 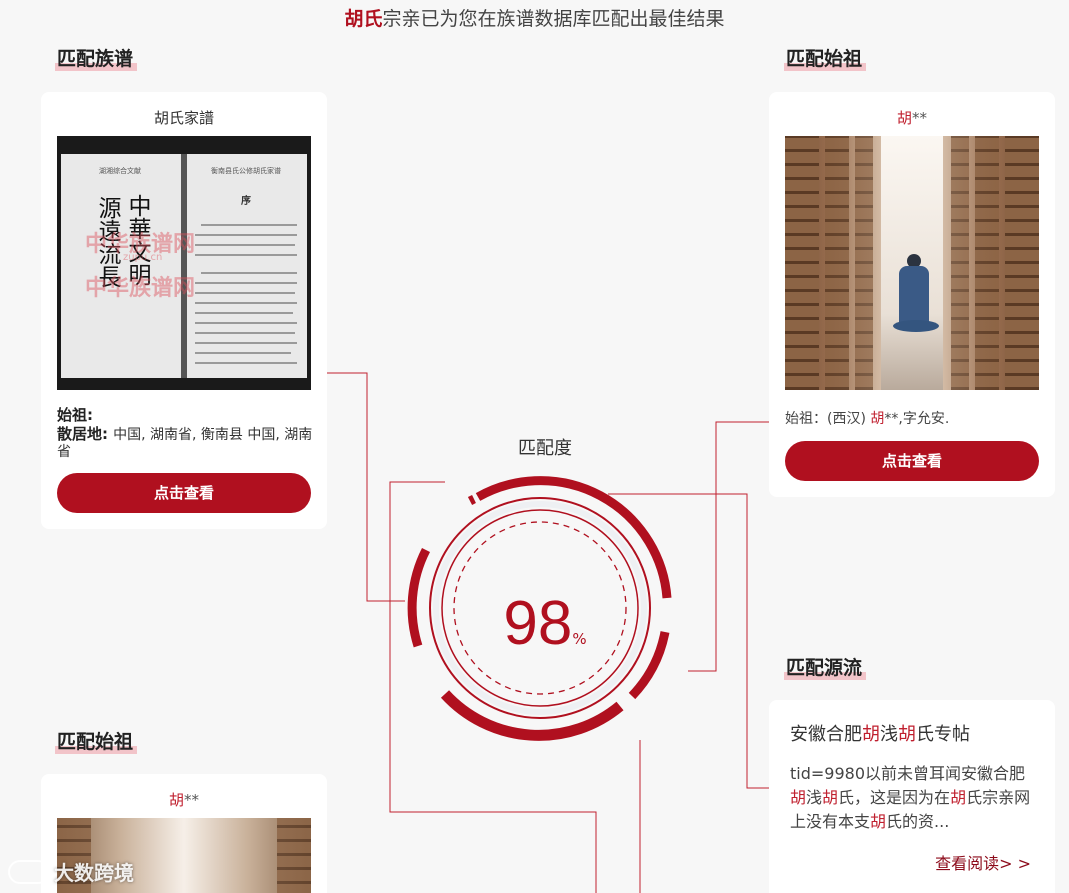 I want to click on ancestor-view-button: 点击查看, so click(x=912, y=461).